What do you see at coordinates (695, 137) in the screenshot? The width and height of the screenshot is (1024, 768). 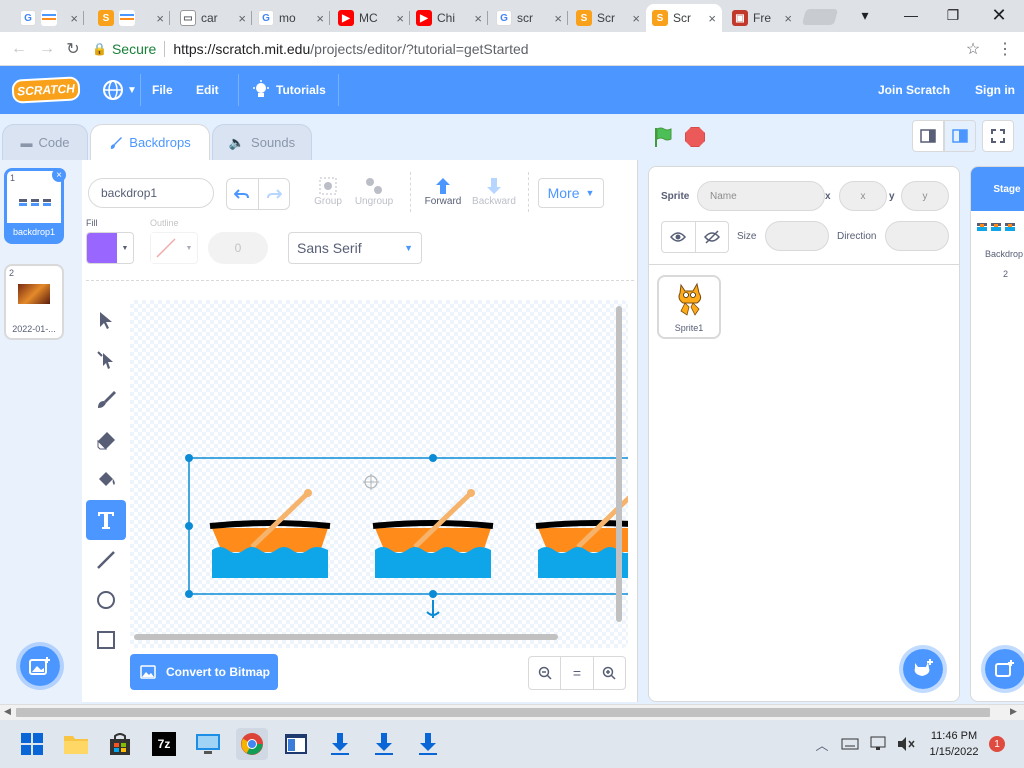 I see `stop-button` at bounding box center [695, 137].